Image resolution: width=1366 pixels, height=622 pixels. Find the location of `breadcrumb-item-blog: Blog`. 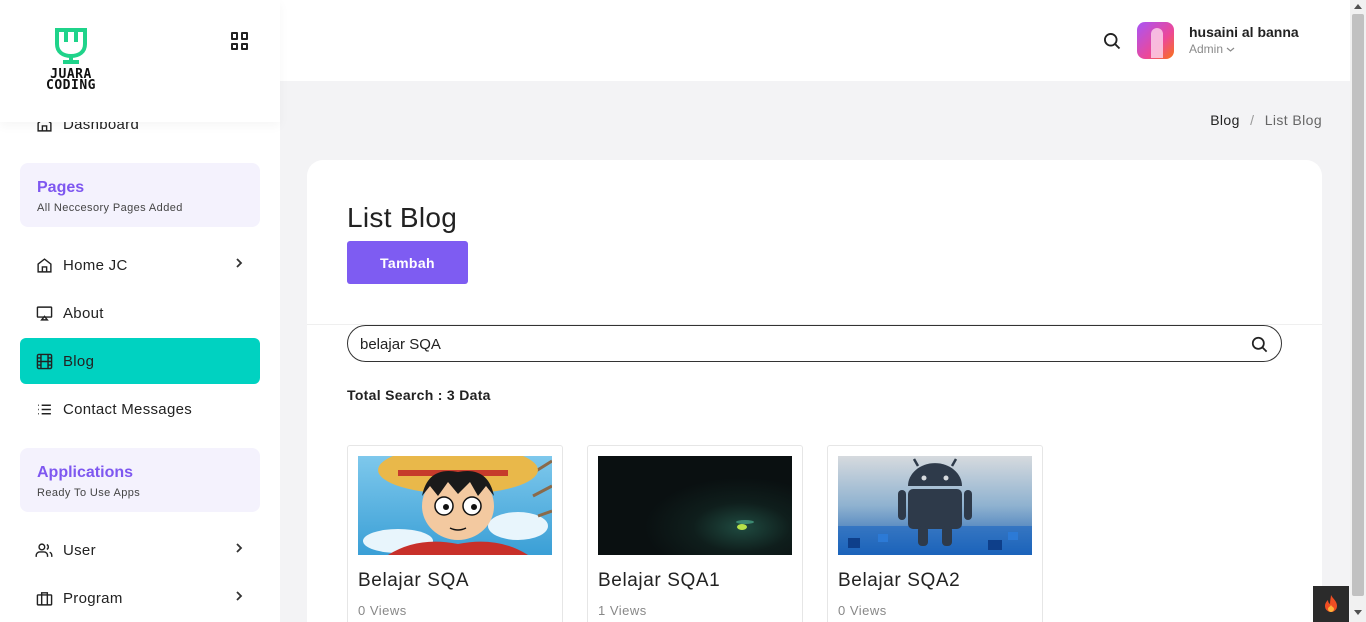

breadcrumb-item-blog: Blog is located at coordinates (1225, 120).